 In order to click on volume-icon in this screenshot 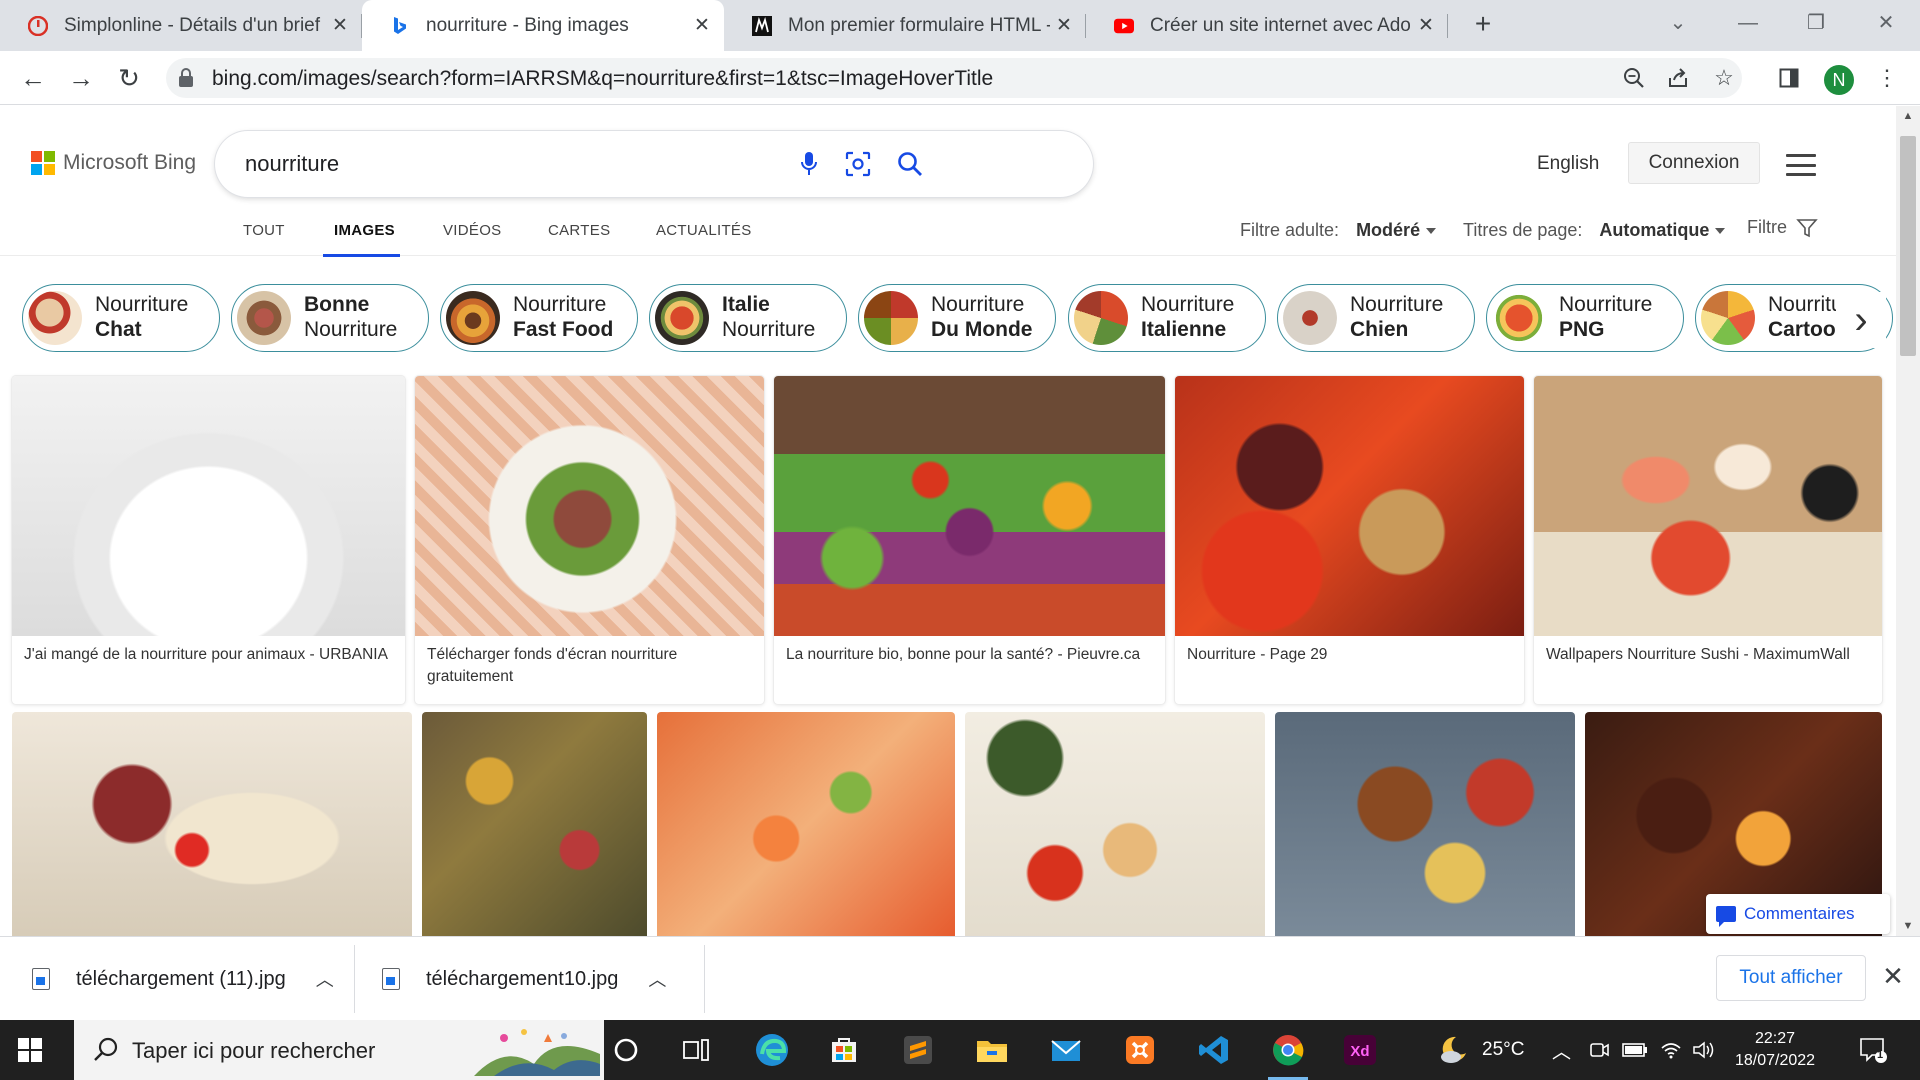, I will do `click(1704, 1050)`.